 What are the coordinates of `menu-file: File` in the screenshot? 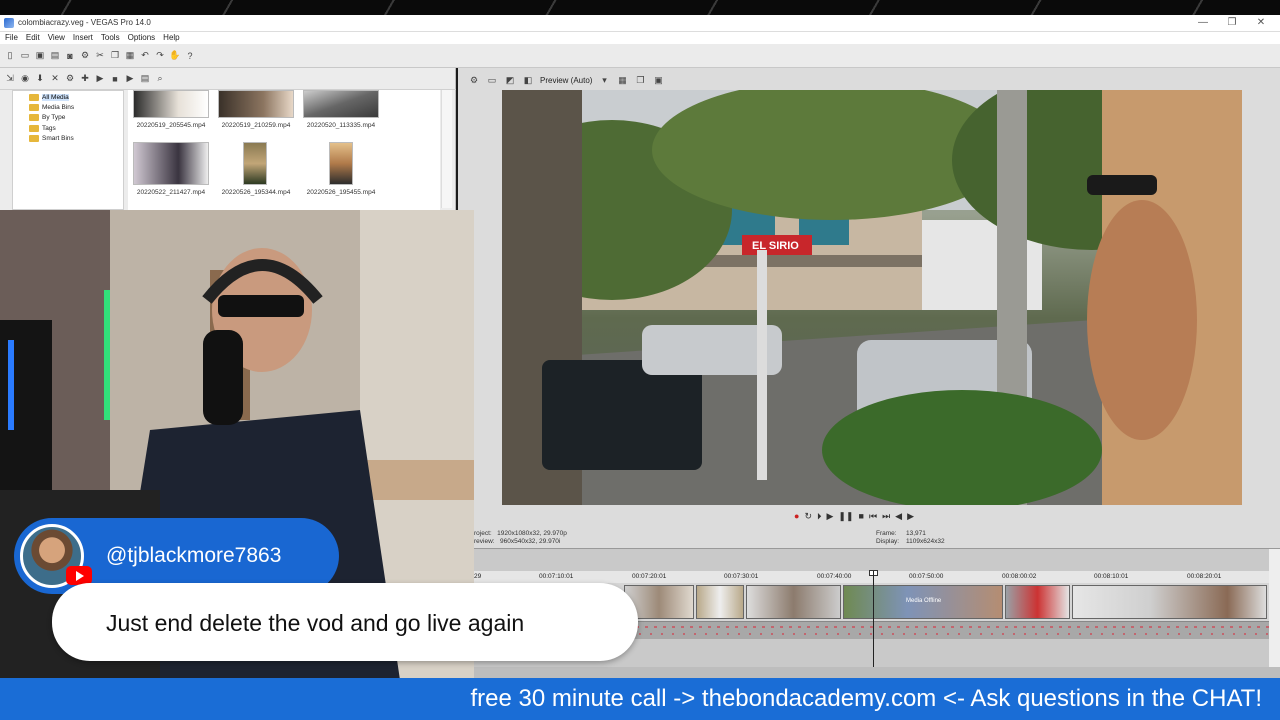 It's located at (11, 38).